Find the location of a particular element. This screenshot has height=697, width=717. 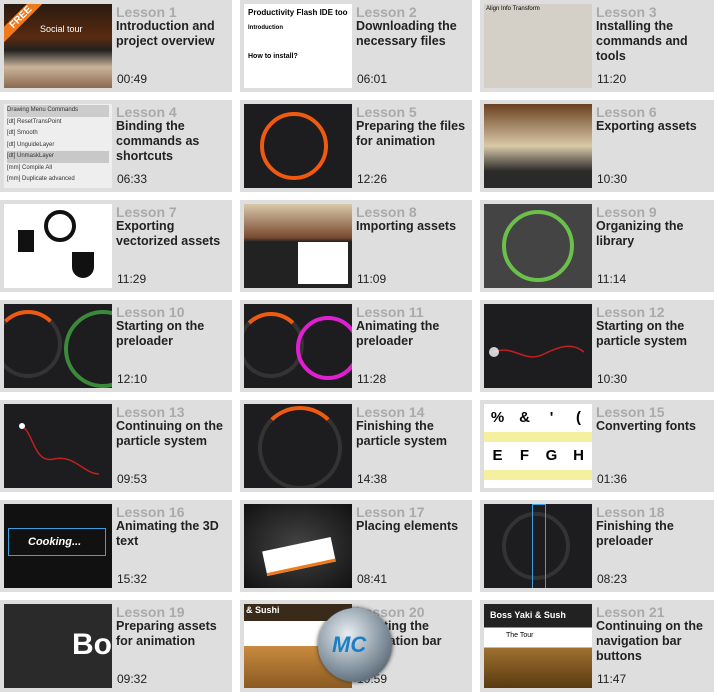

lesson-number: Lesson 15 is located at coordinates (630, 412).